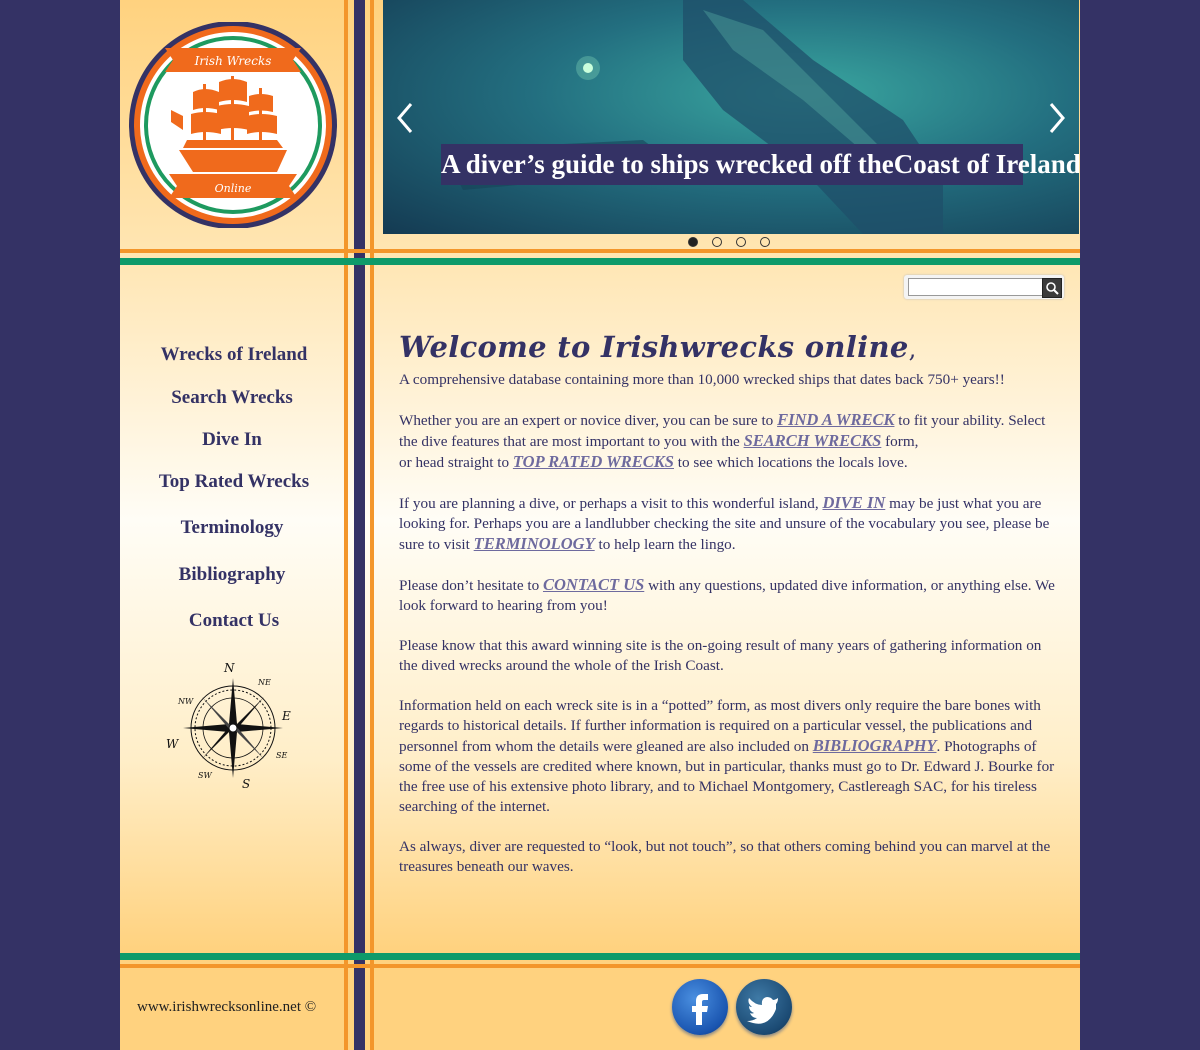  What do you see at coordinates (762, 1010) in the screenshot?
I see `twitter-icon` at bounding box center [762, 1010].